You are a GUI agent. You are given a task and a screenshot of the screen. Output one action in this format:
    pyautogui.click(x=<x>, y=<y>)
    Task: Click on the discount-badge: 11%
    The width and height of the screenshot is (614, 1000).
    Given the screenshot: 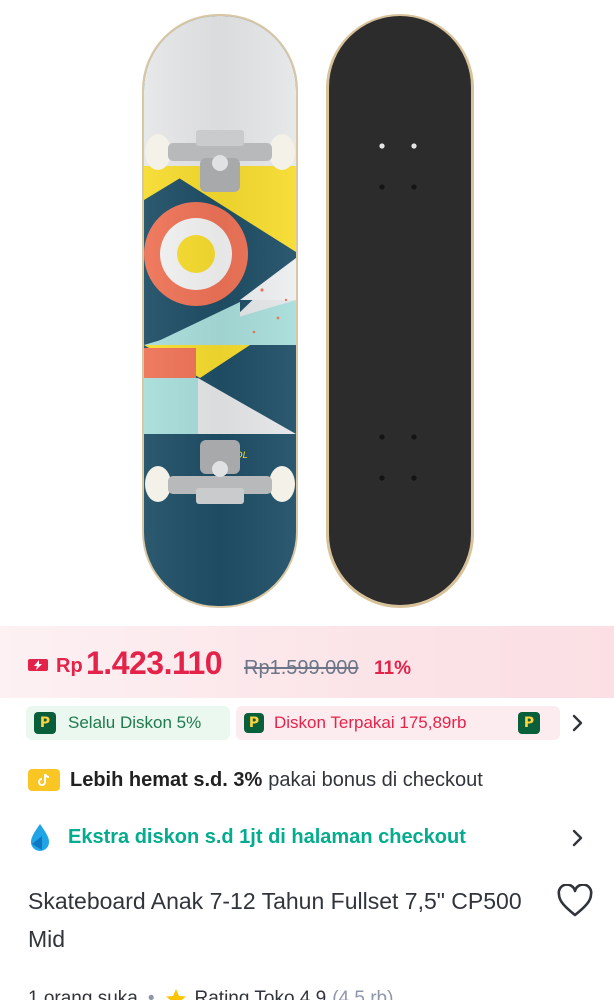 What is the action you would take?
    pyautogui.click(x=392, y=668)
    